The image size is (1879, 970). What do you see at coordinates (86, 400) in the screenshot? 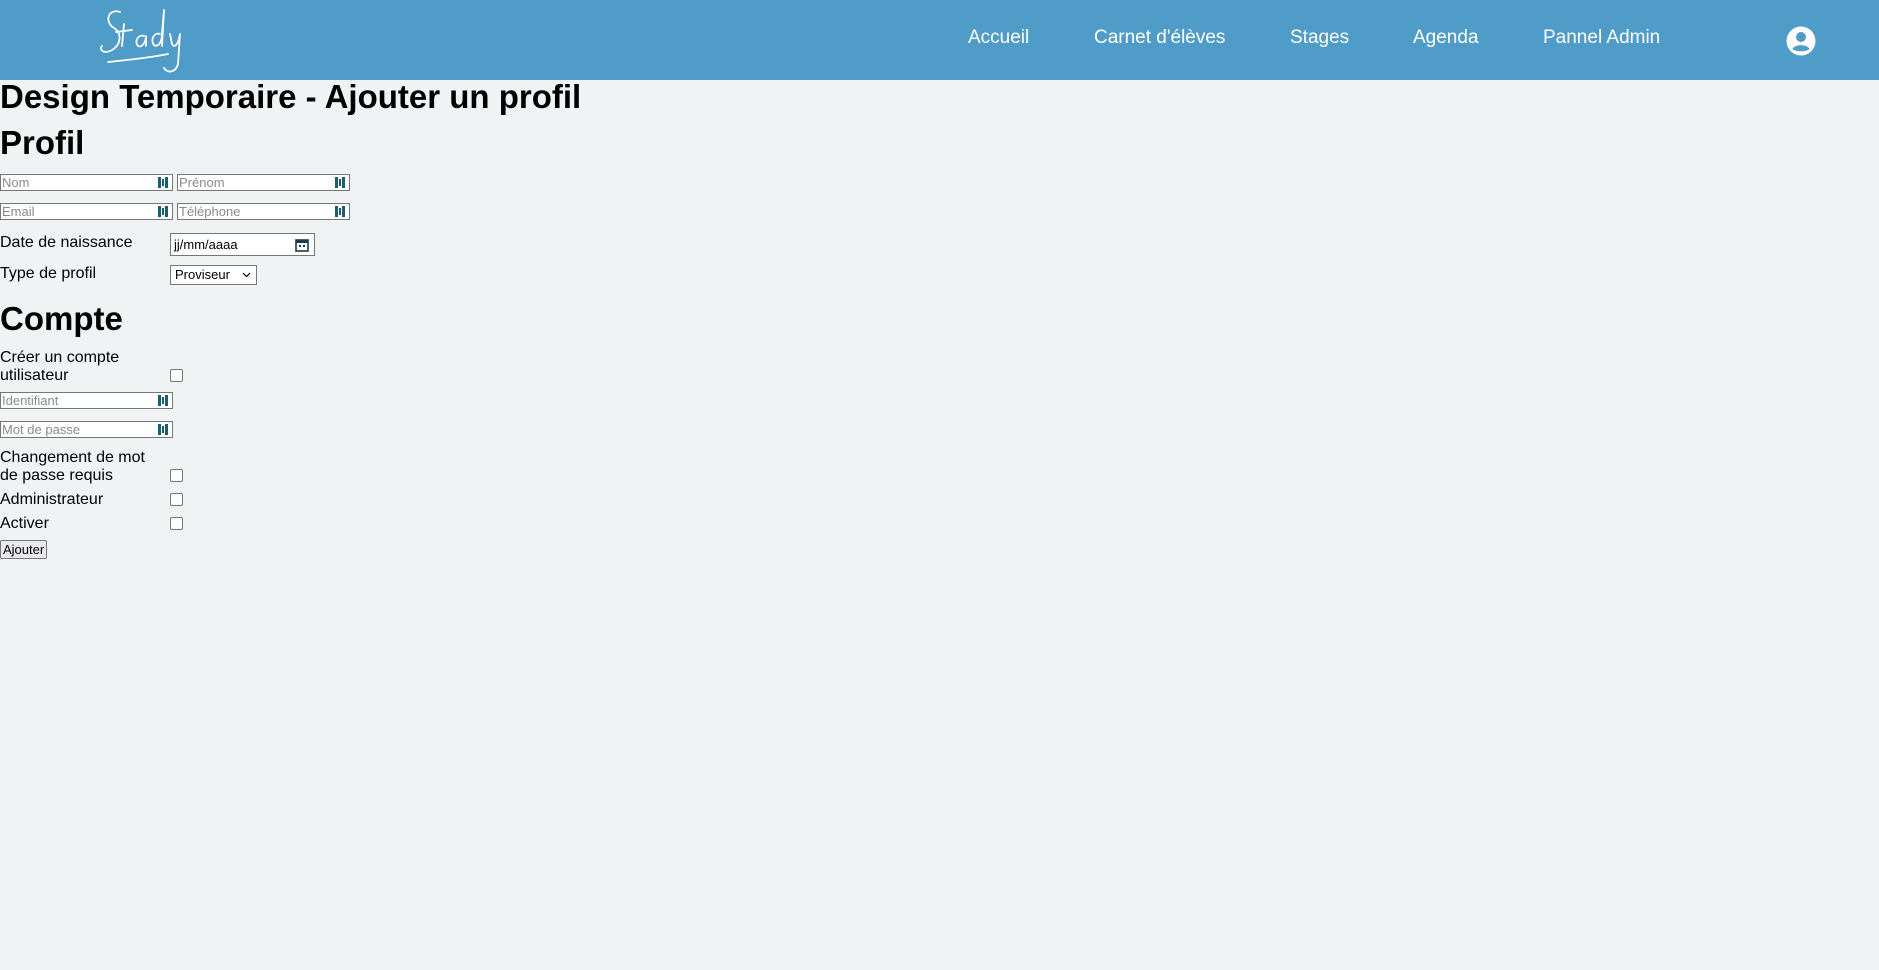
I see `identifiant-input: Identifiant` at bounding box center [86, 400].